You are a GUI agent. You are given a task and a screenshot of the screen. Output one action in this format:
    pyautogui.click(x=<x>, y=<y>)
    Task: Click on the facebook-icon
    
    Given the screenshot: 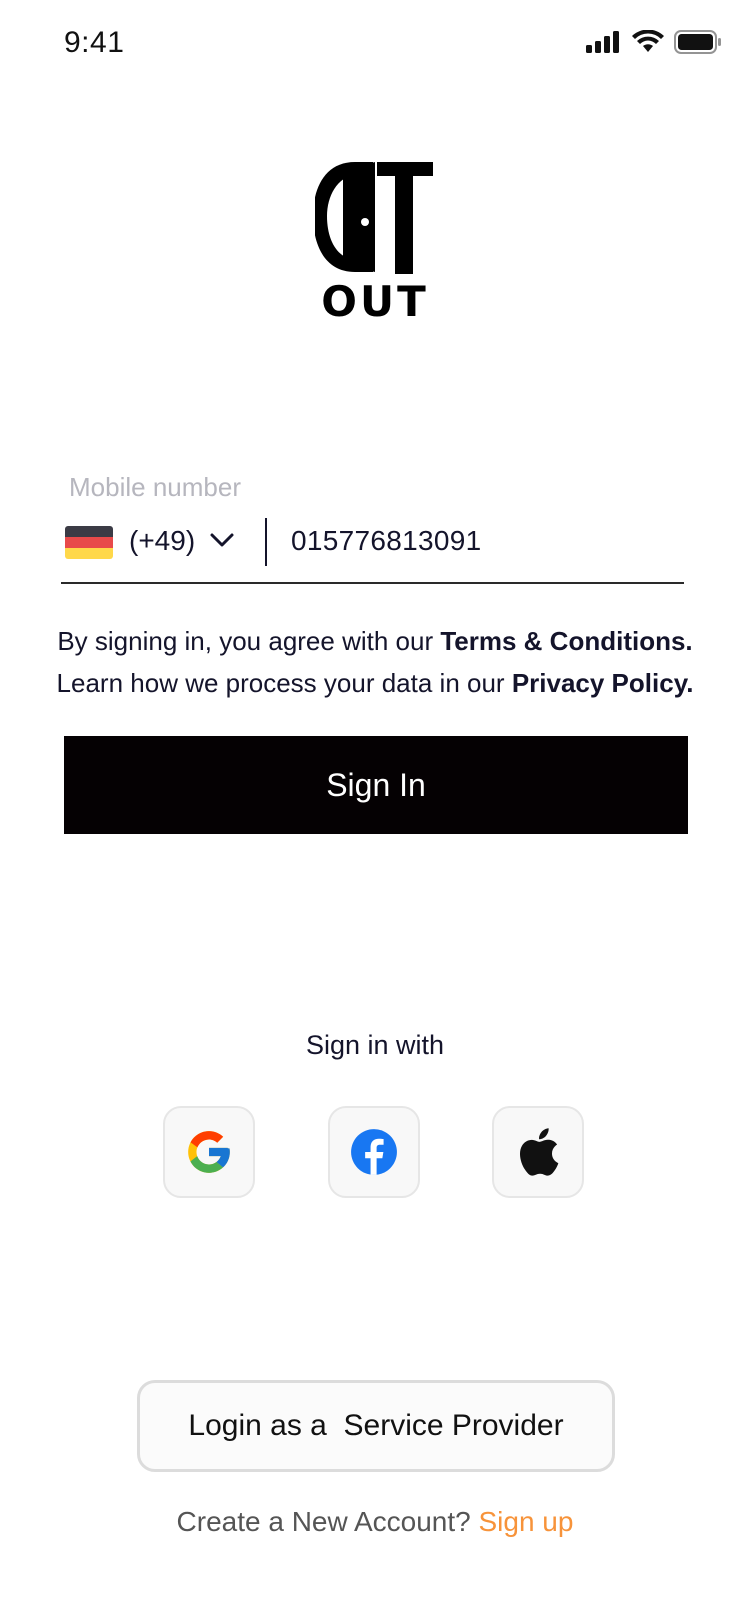 What is the action you would take?
    pyautogui.click(x=374, y=1152)
    